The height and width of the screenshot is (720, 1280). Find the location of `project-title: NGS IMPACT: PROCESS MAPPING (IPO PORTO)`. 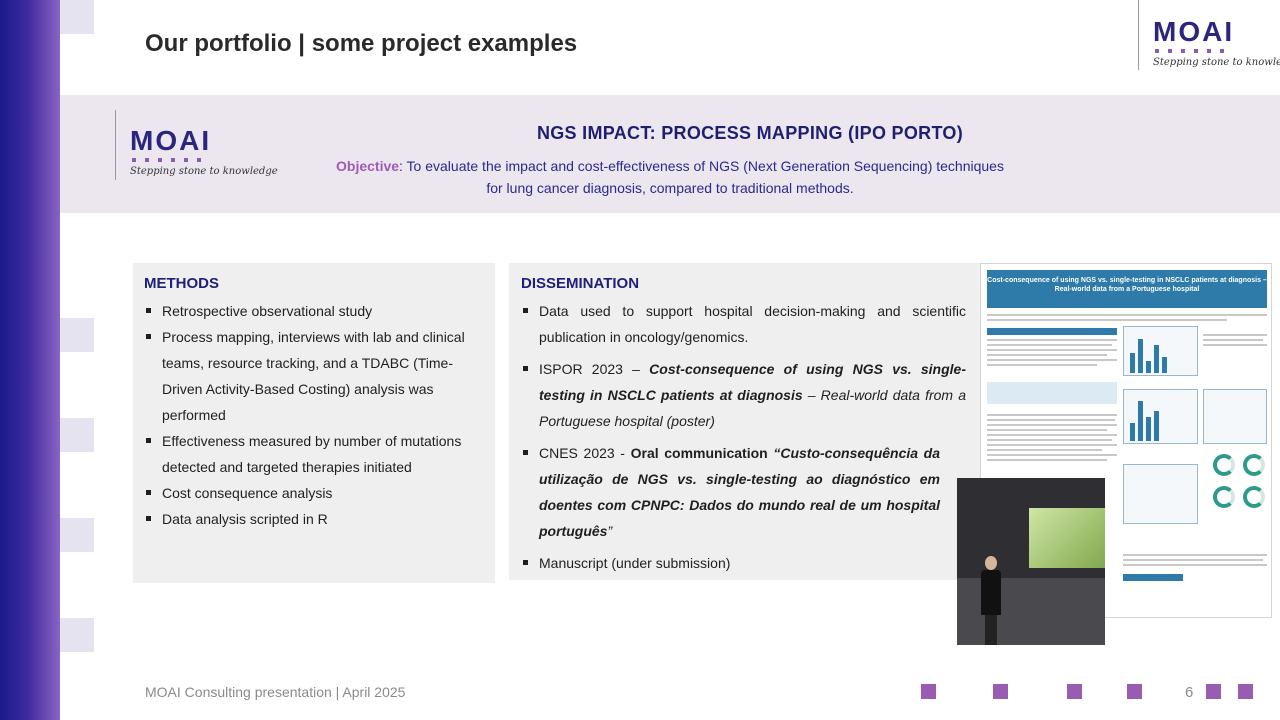

project-title: NGS IMPACT: PROCESS MAPPING (IPO PORTO) is located at coordinates (750, 133).